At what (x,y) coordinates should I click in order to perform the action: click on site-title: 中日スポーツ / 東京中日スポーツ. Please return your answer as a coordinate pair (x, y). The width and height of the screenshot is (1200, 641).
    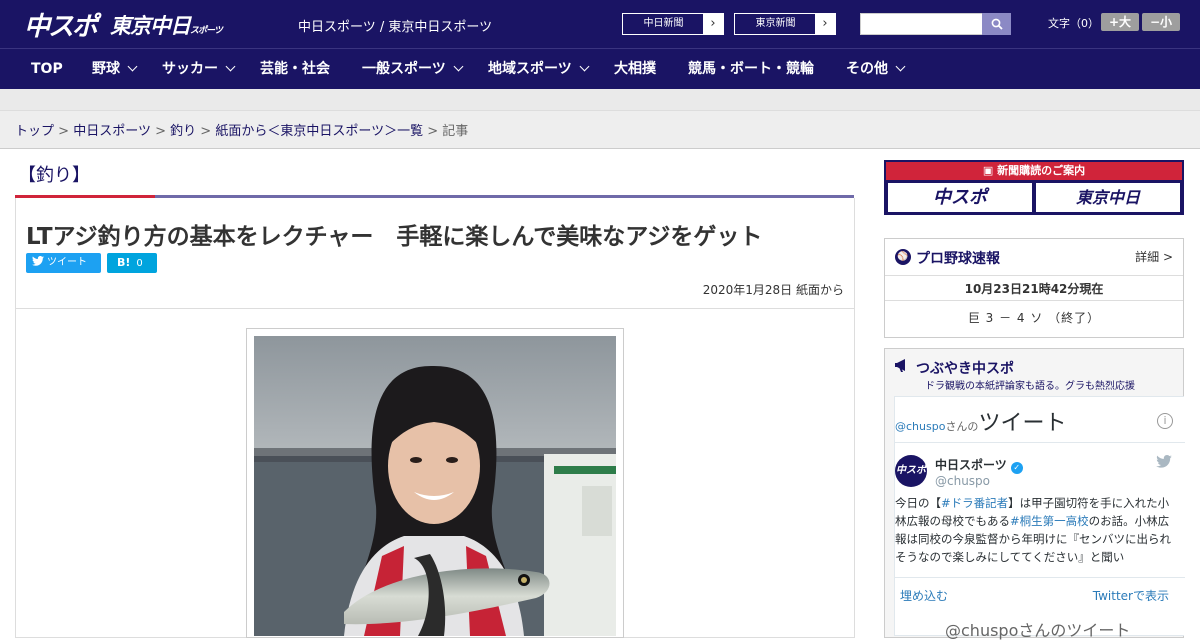
    Looking at the image, I should click on (395, 27).